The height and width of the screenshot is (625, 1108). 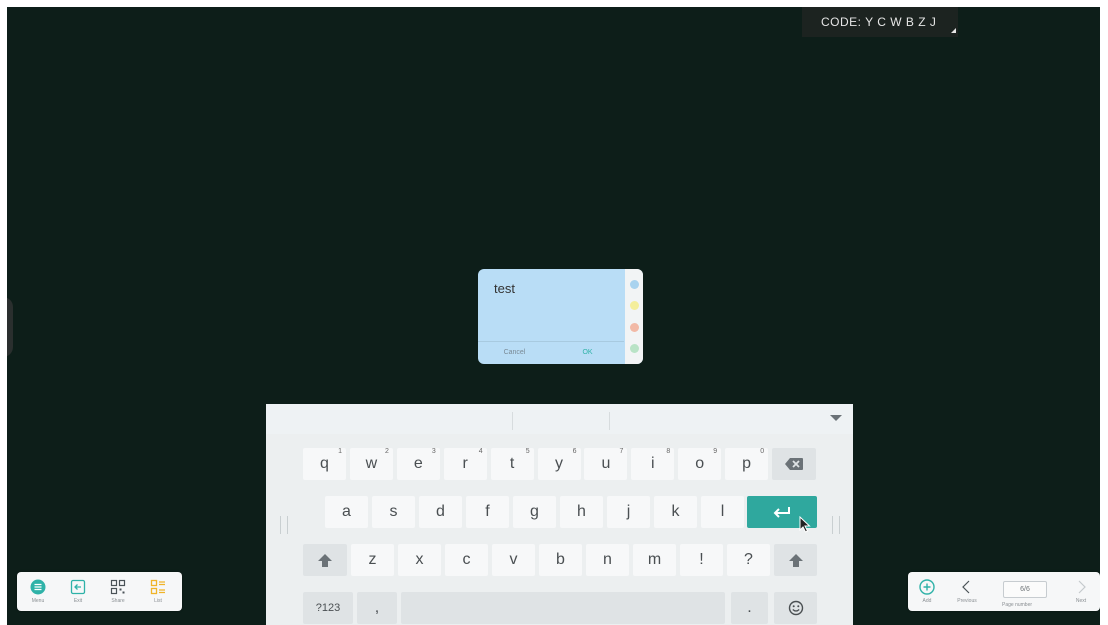 I want to click on key-h: h, so click(x=581, y=512).